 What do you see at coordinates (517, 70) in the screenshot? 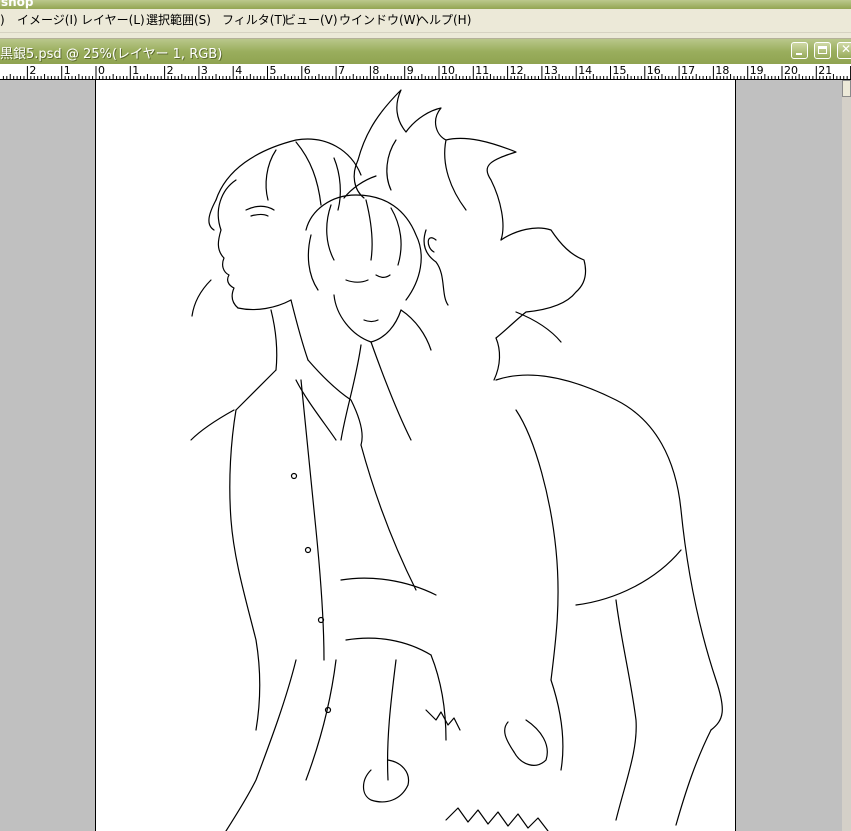
I see `ruler-label: 12` at bounding box center [517, 70].